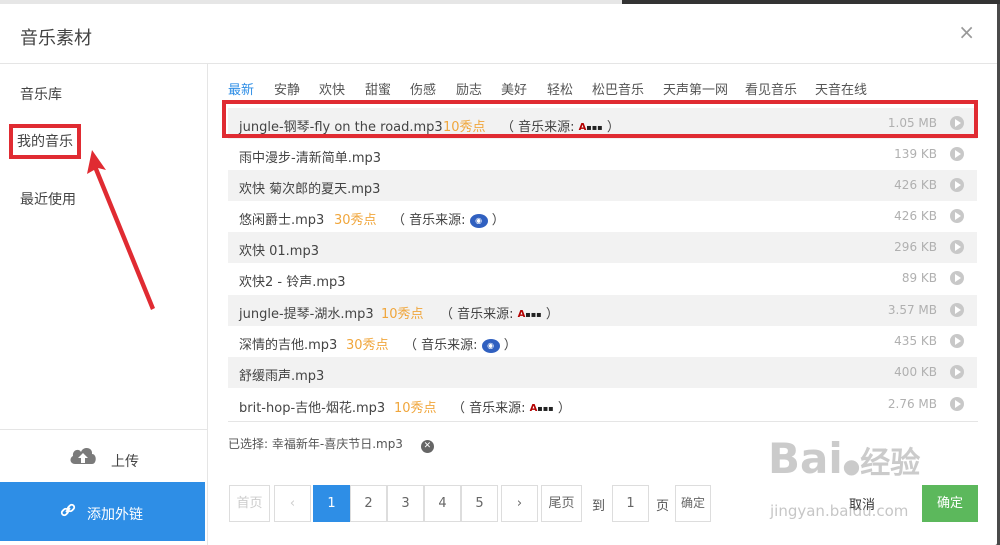  What do you see at coordinates (602, 341) in the screenshot?
I see `track-row: 深情的吉他.mp3 30秀点 （ 音乐来源: ◉ ） 435 KB` at bounding box center [602, 341].